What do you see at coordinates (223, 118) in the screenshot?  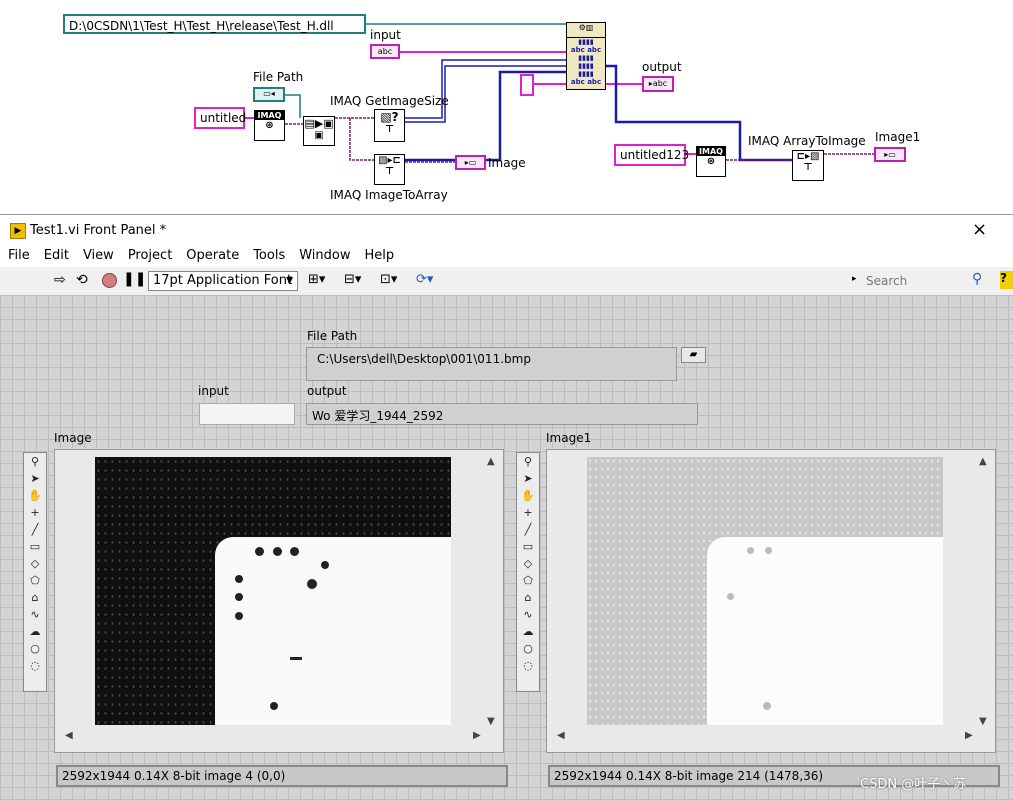 I see `untitled-text: untitled` at bounding box center [223, 118].